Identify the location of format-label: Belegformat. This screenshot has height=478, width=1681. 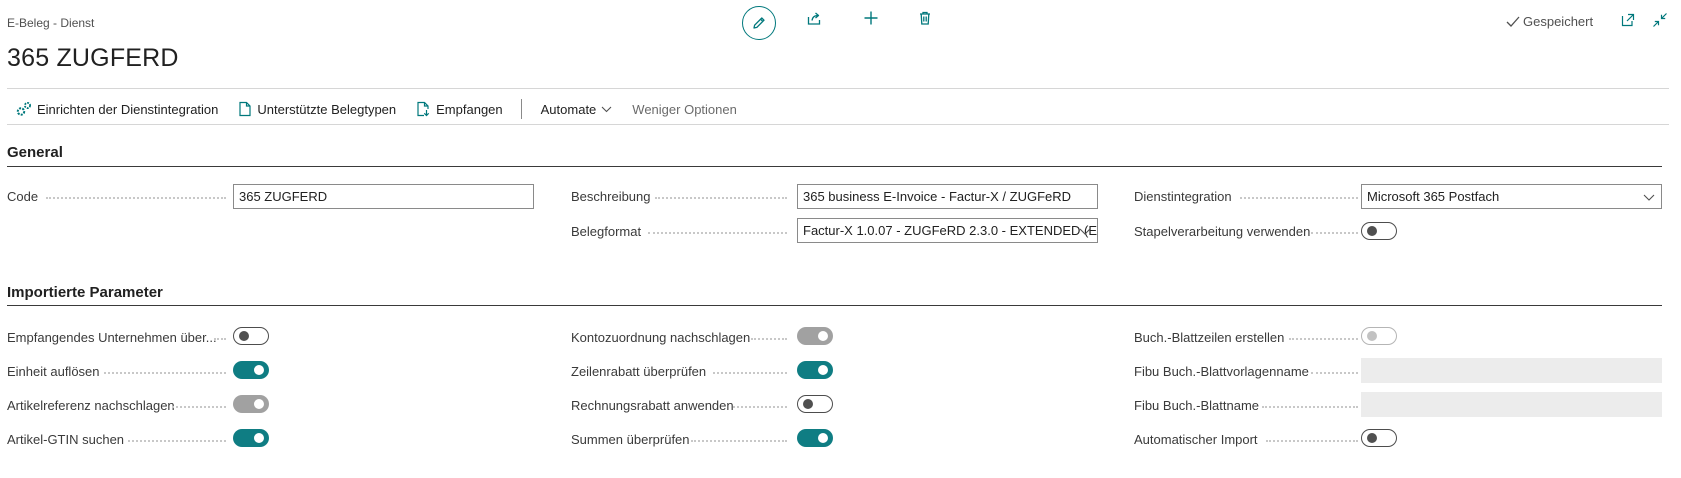
(606, 231).